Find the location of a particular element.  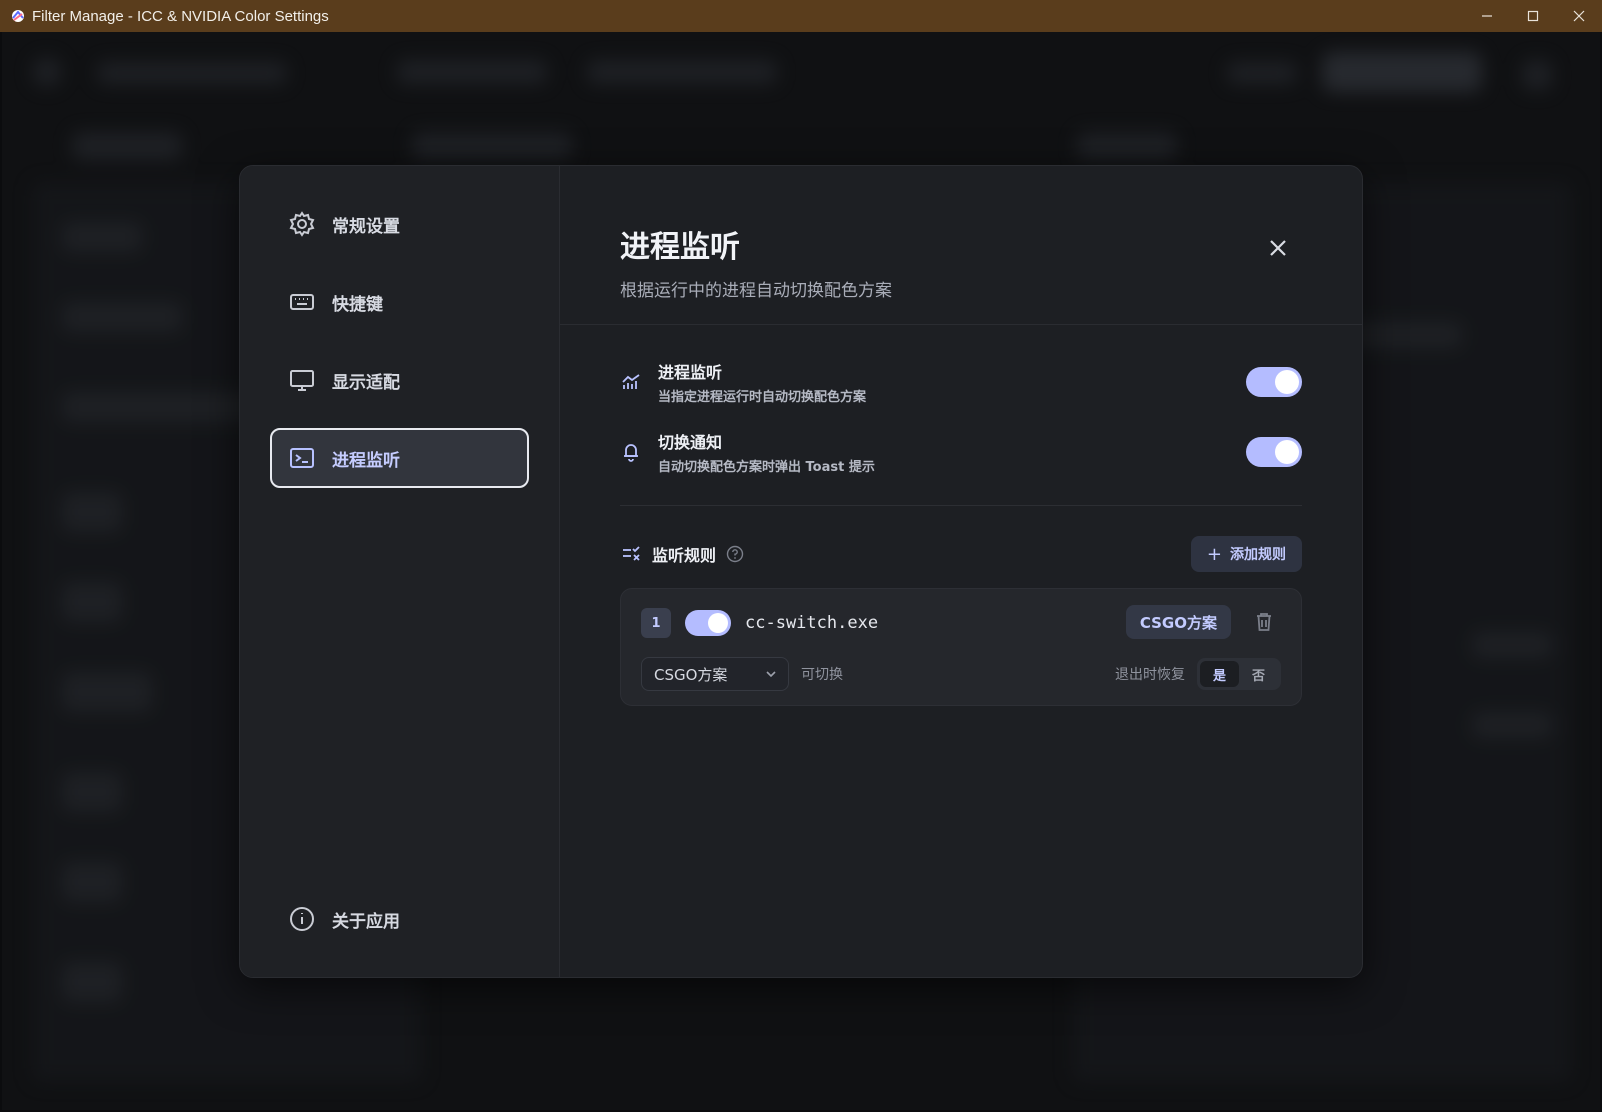

rule-process-name: cc-switch.exe is located at coordinates (812, 623).